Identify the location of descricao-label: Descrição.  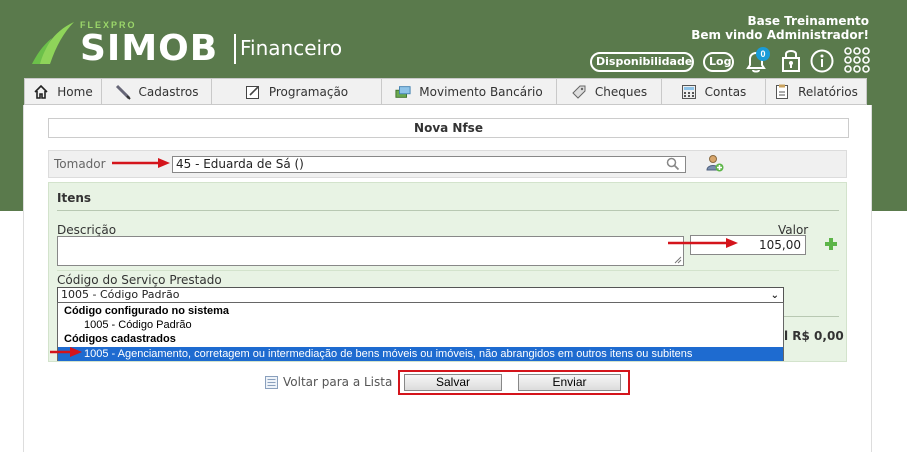
(87, 230).